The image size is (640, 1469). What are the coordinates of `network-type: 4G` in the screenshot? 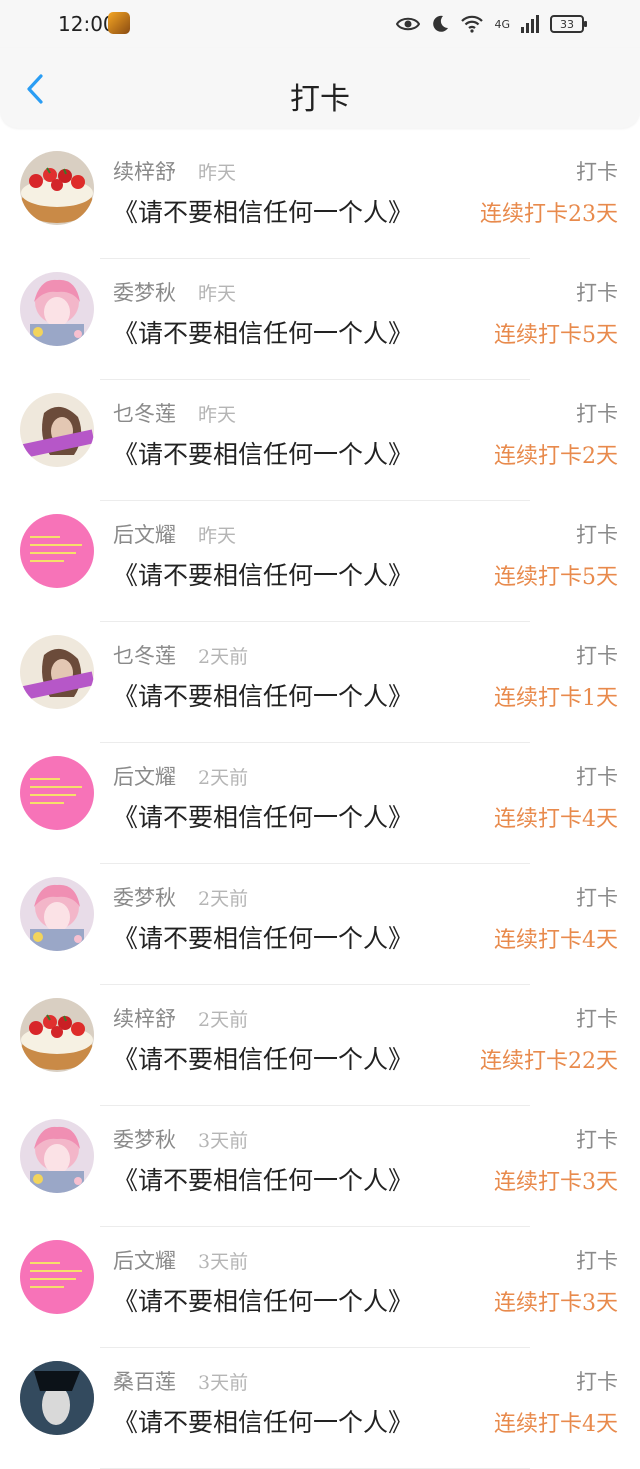 It's located at (502, 24).